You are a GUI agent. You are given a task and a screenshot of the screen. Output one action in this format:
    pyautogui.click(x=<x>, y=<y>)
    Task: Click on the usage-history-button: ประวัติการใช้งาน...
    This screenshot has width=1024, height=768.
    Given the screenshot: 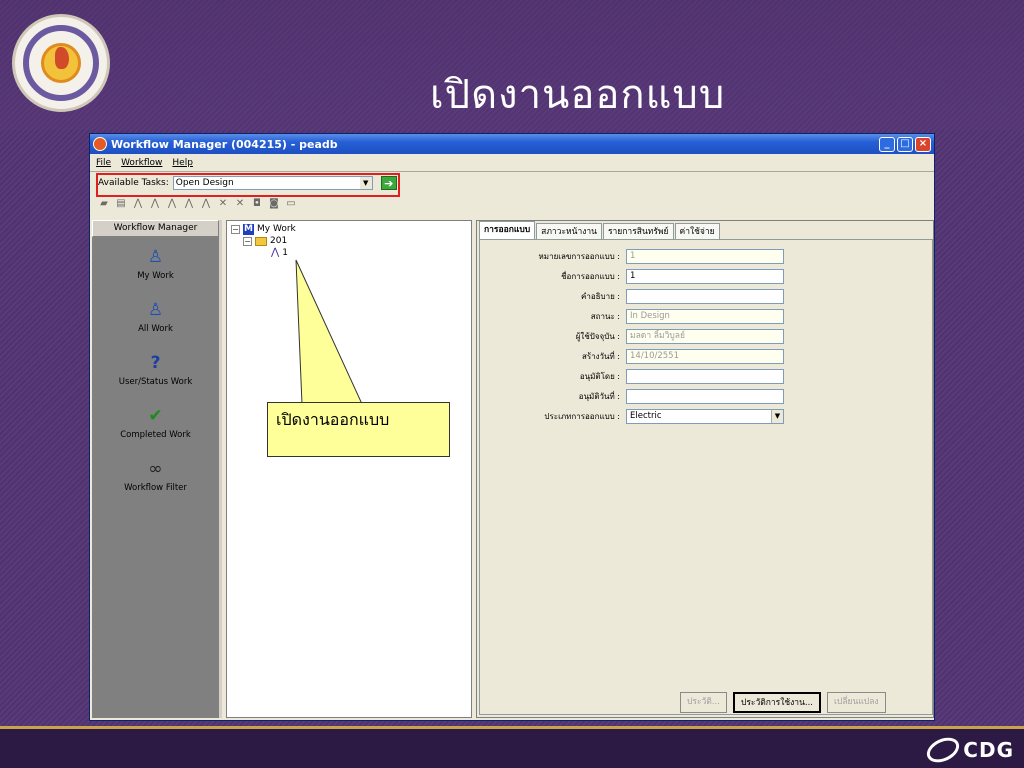 What is the action you would take?
    pyautogui.click(x=777, y=702)
    